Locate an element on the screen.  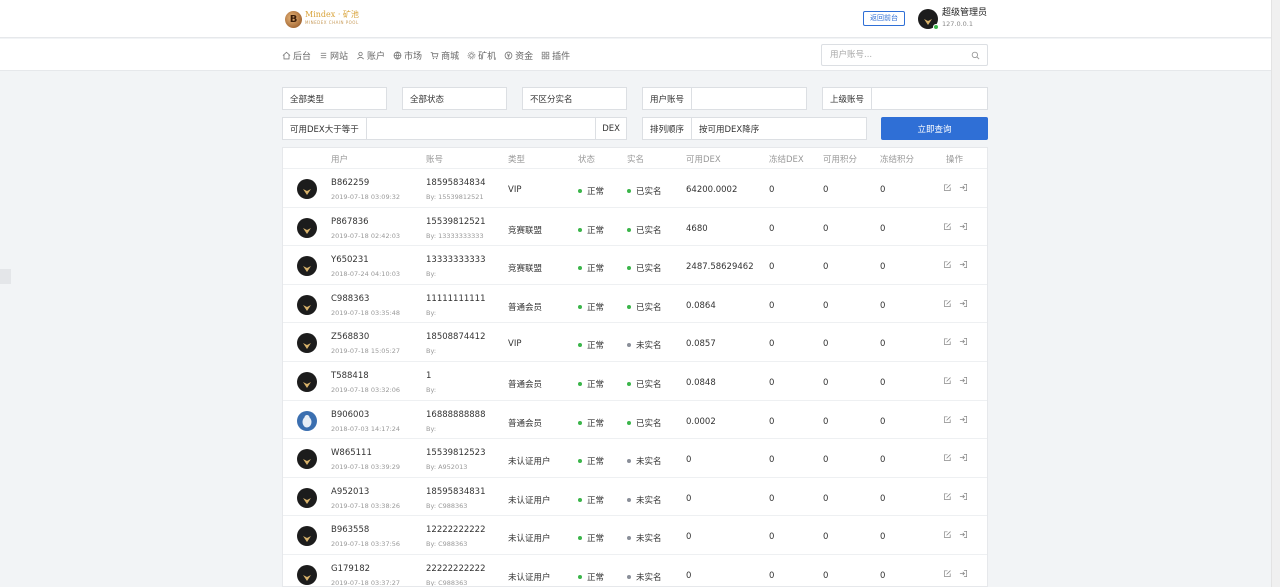
parent-account-field: 上级账号 is located at coordinates (905, 98).